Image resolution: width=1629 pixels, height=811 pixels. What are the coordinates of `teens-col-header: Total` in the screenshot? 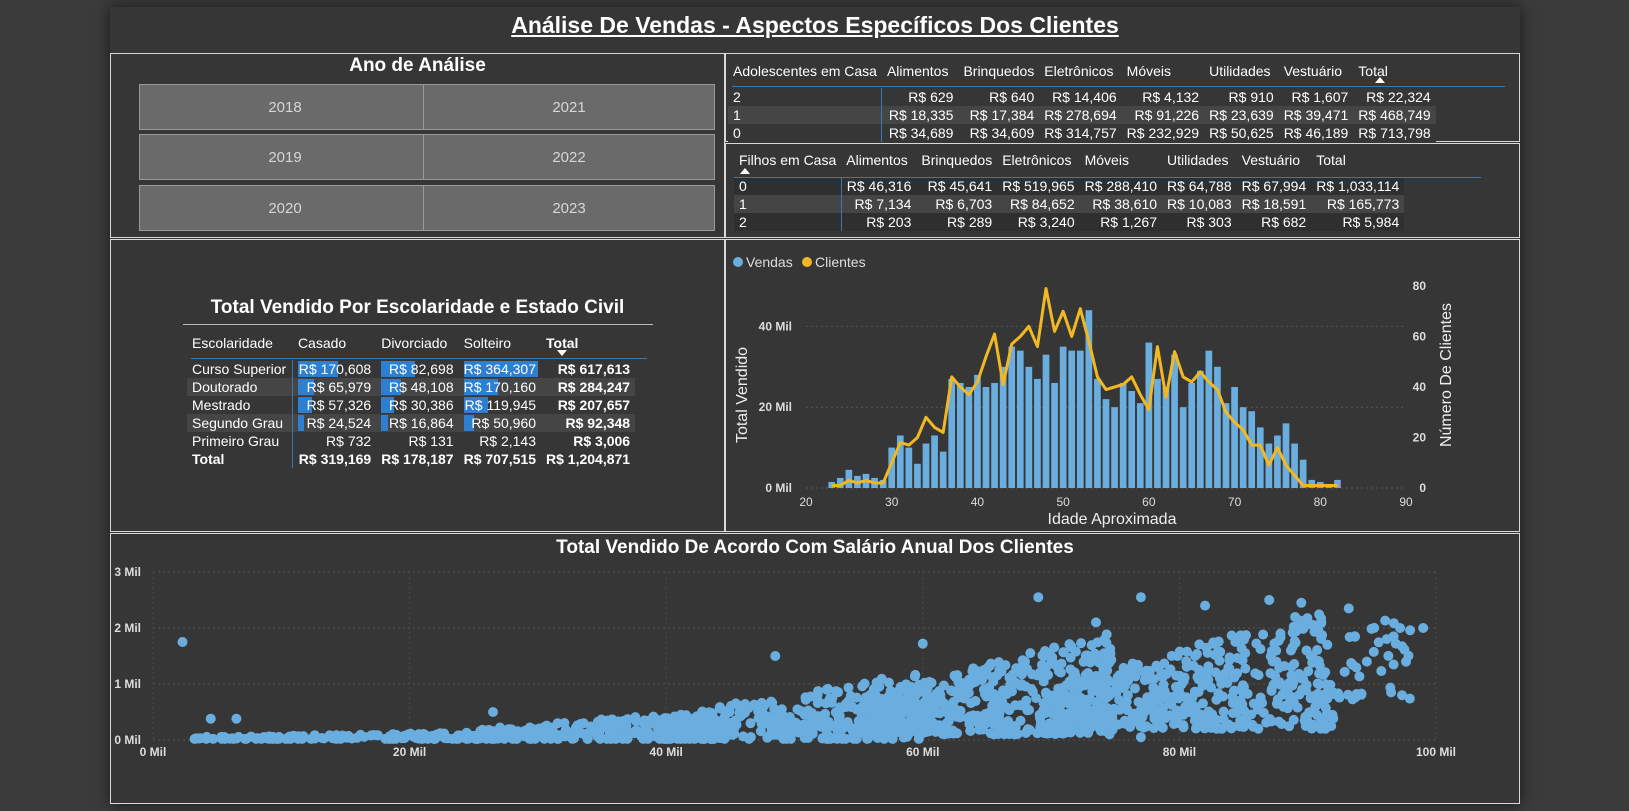 It's located at (1394, 71).